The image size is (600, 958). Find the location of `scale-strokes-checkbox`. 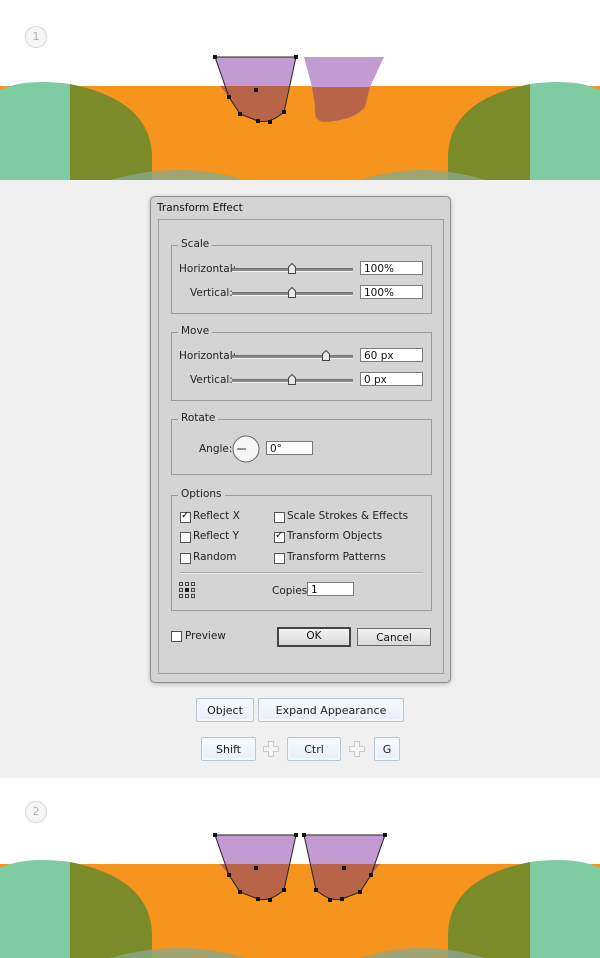

scale-strokes-checkbox is located at coordinates (279, 517).